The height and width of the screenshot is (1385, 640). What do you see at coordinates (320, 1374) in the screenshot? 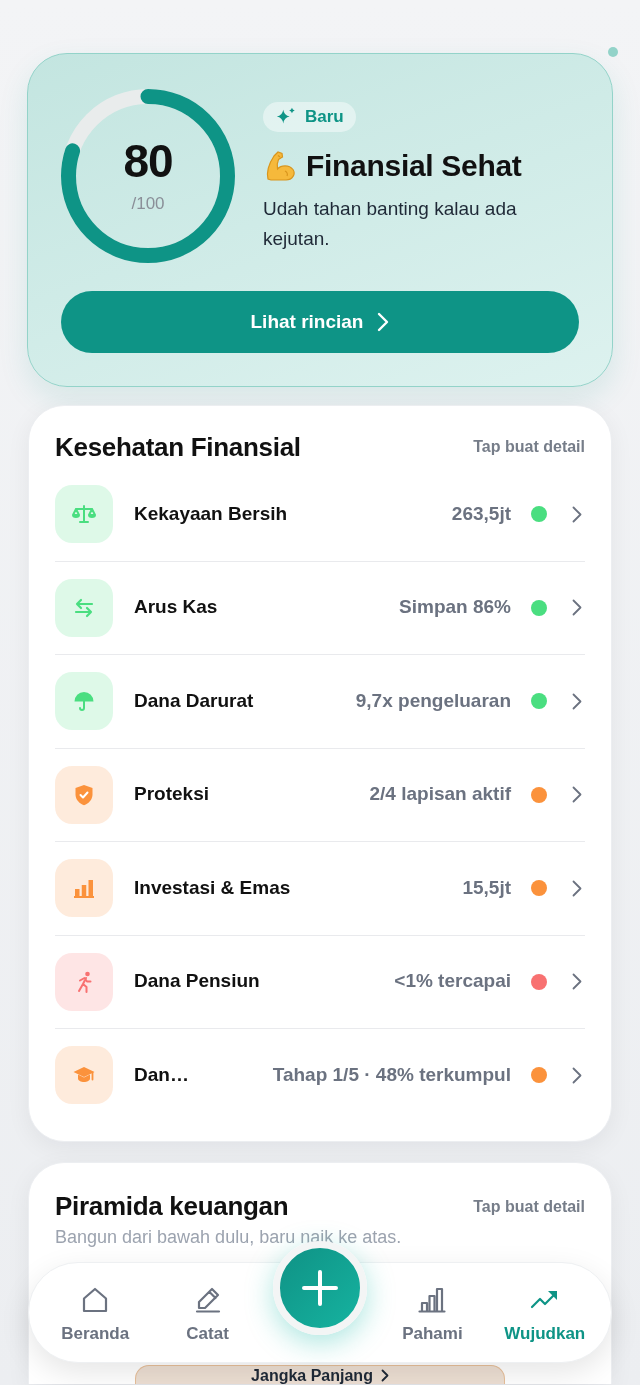
I see `level-button: Jangka Panjang` at bounding box center [320, 1374].